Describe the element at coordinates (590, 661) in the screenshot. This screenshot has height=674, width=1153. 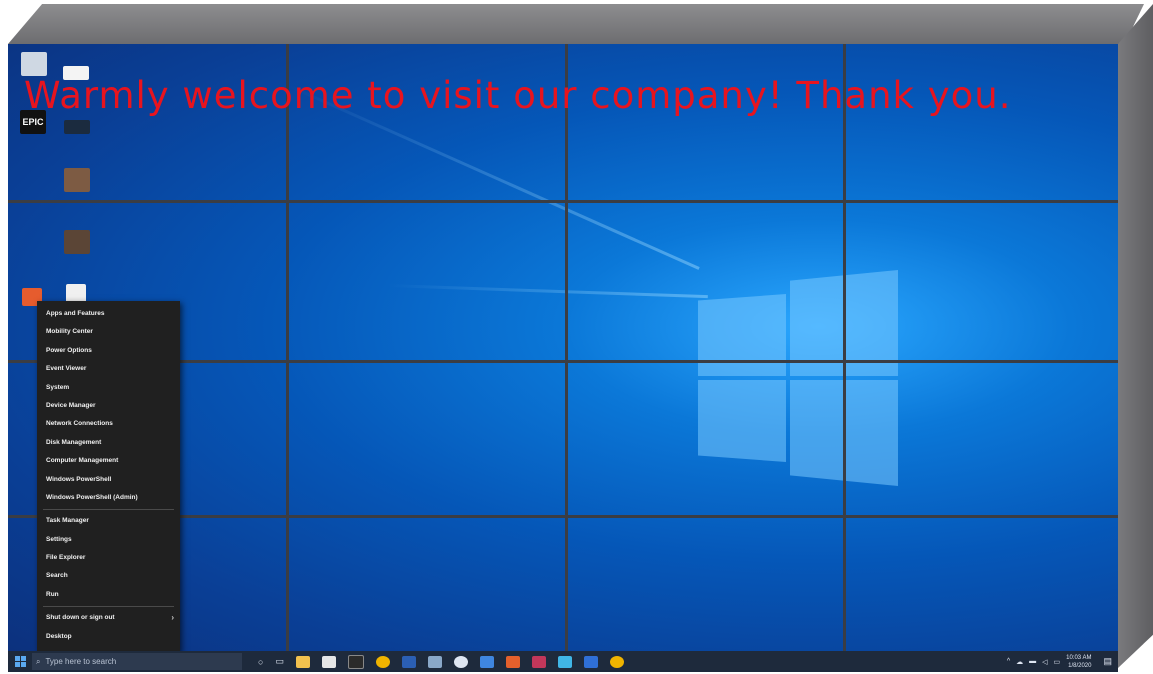
I see `settings-icon` at that location.